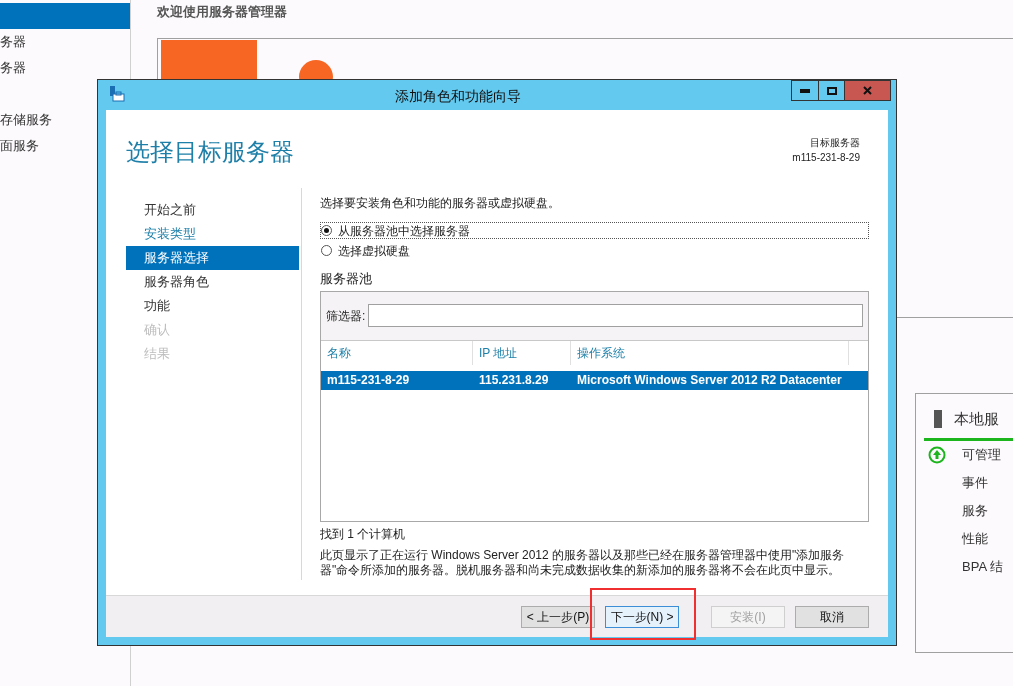 The height and width of the screenshot is (686, 1013). What do you see at coordinates (982, 567) in the screenshot?
I see `panel-row-label: BPA 结` at bounding box center [982, 567].